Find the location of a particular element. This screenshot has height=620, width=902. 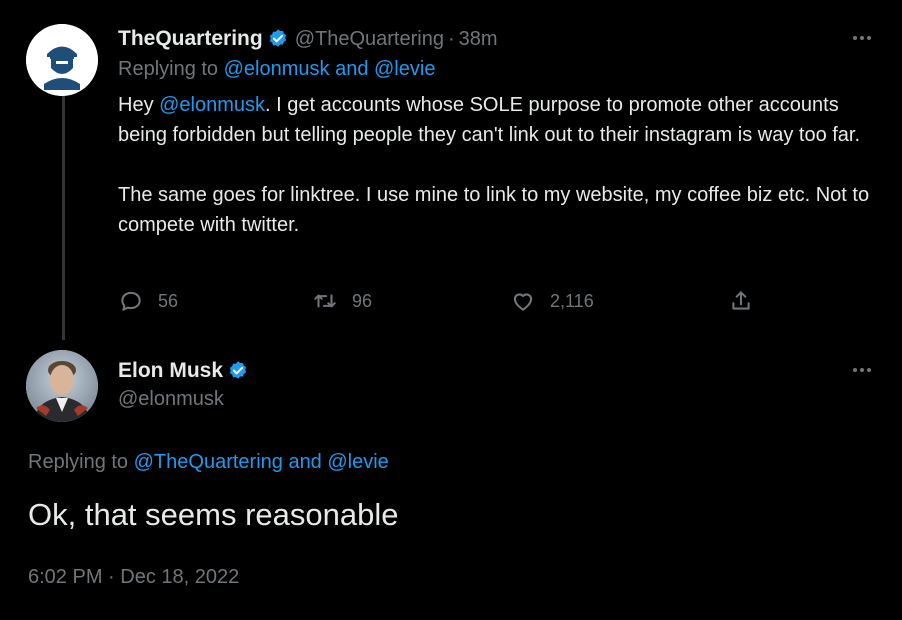

replying-to-link: @elonmusk and @levie is located at coordinates (330, 69).